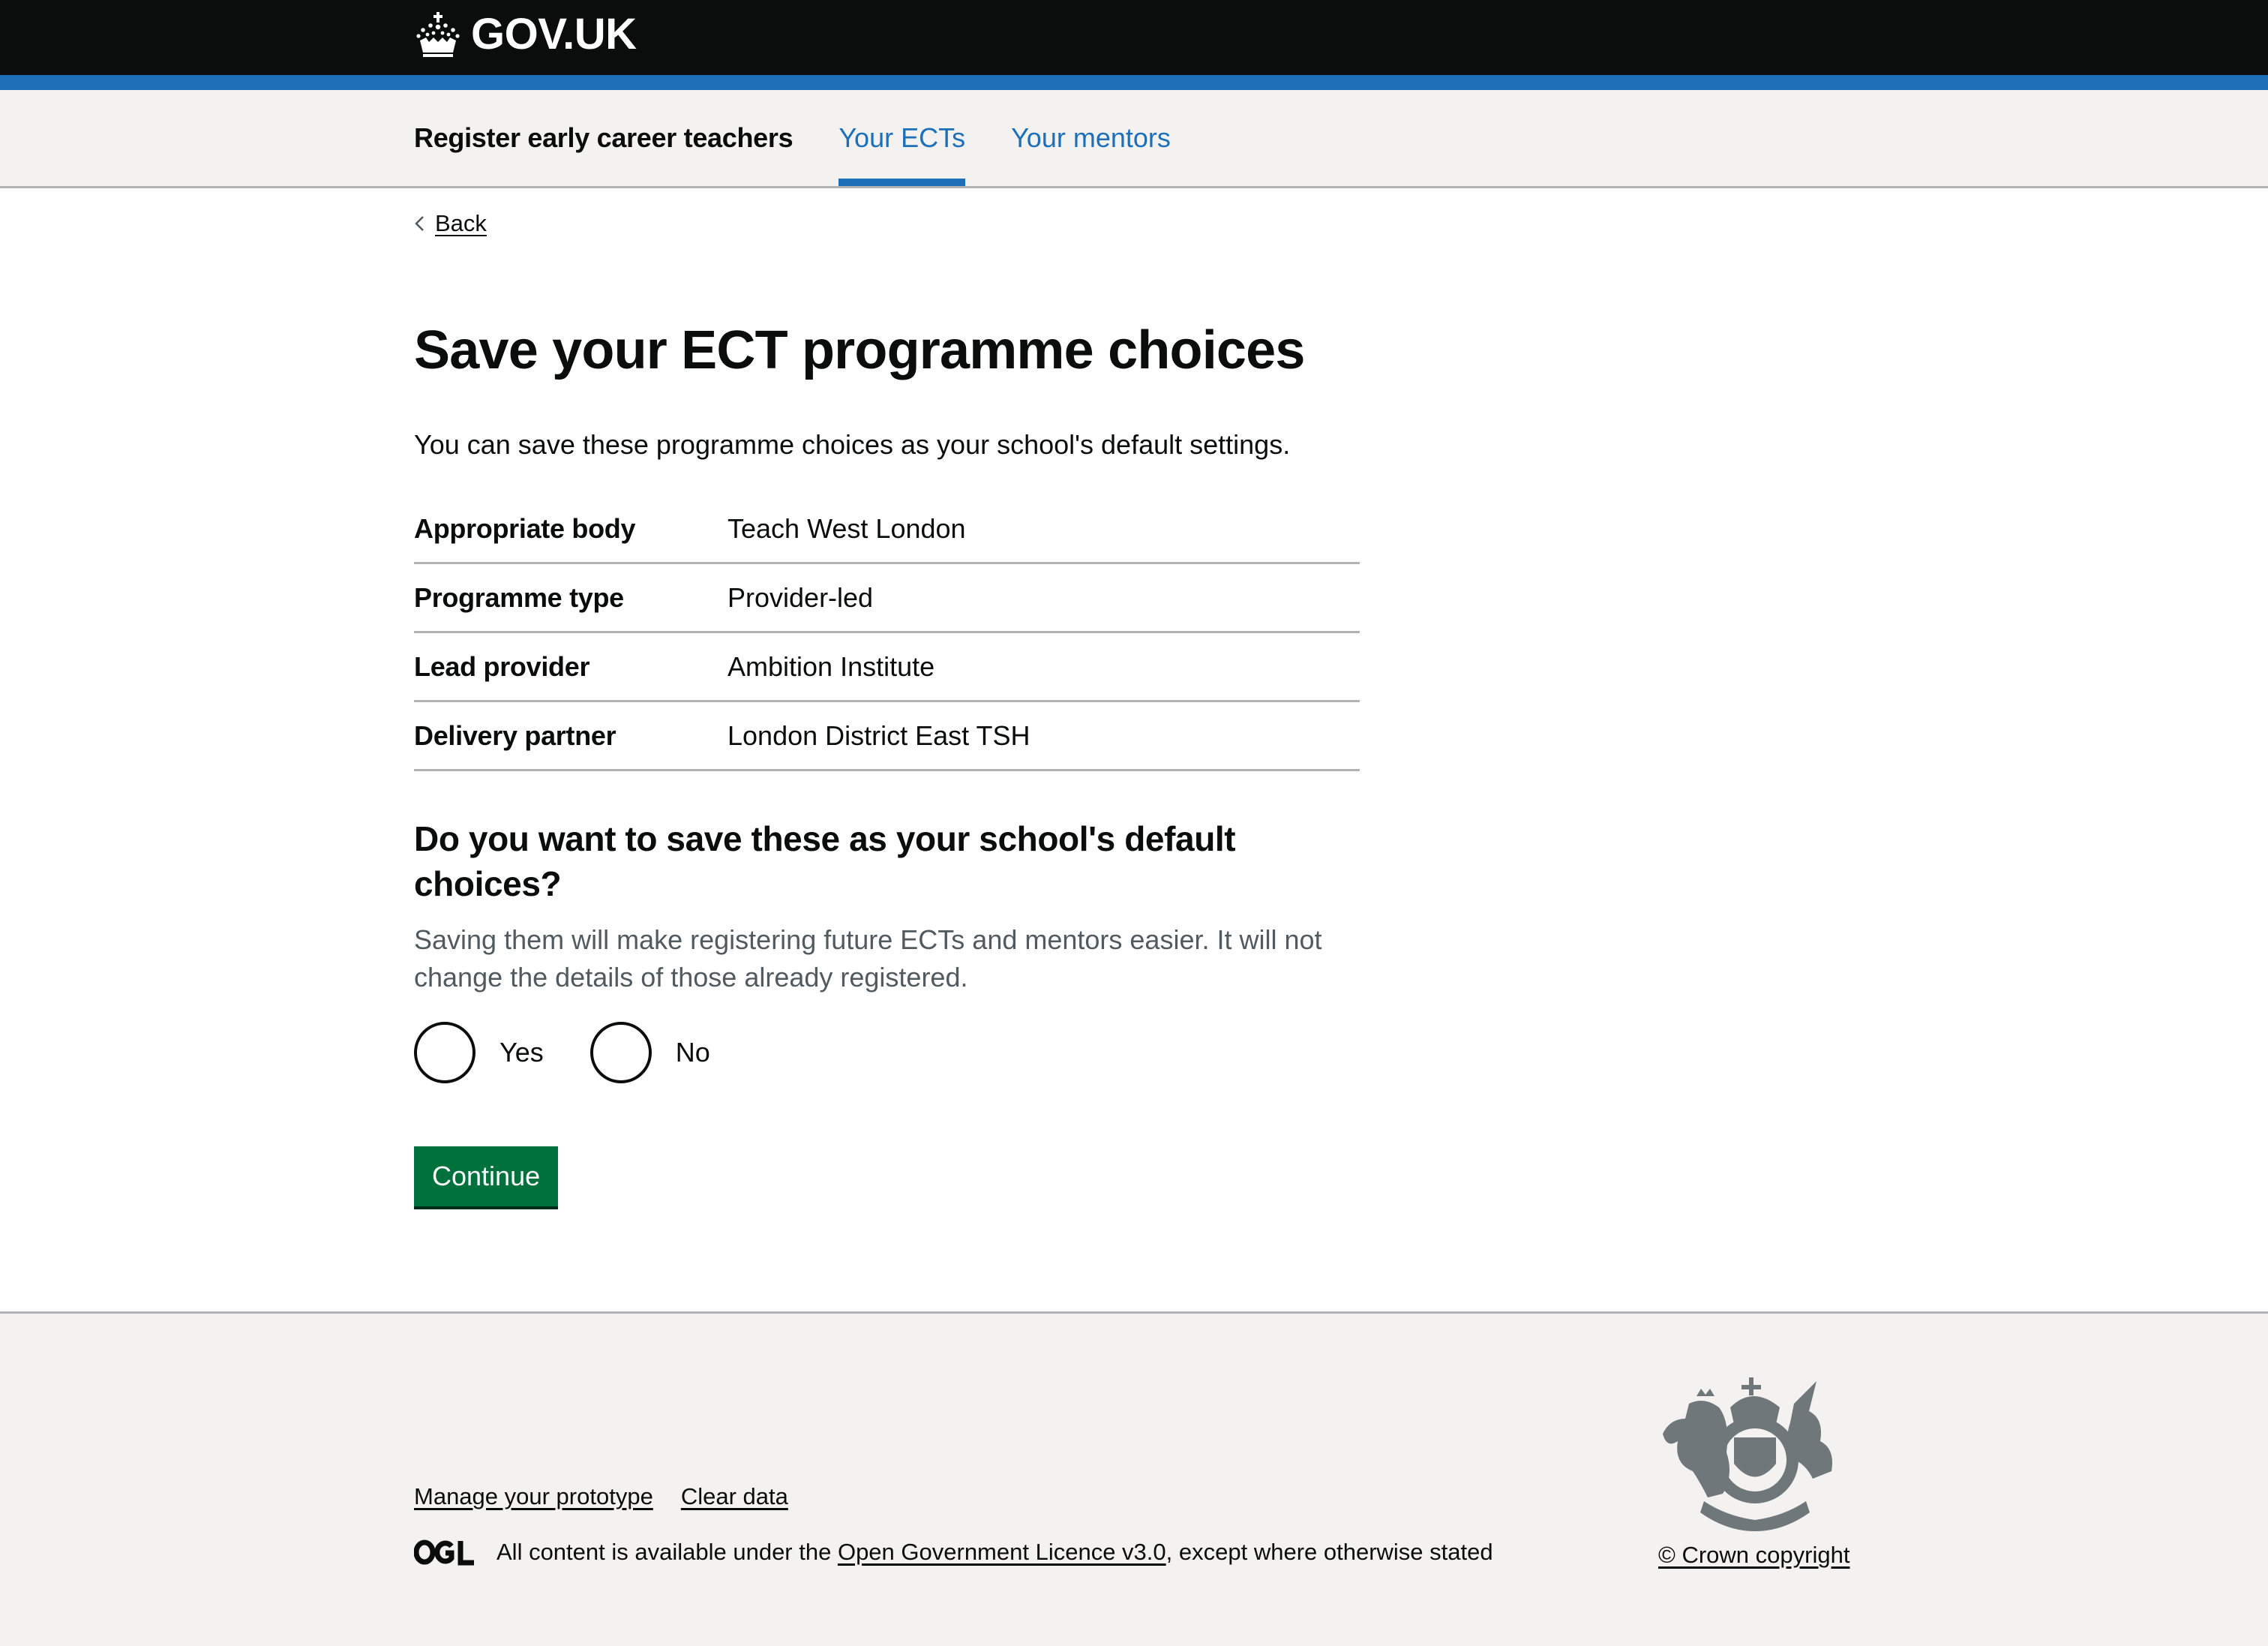  What do you see at coordinates (1091, 138) in the screenshot?
I see `nav-item-your-mentors: Your mentors` at bounding box center [1091, 138].